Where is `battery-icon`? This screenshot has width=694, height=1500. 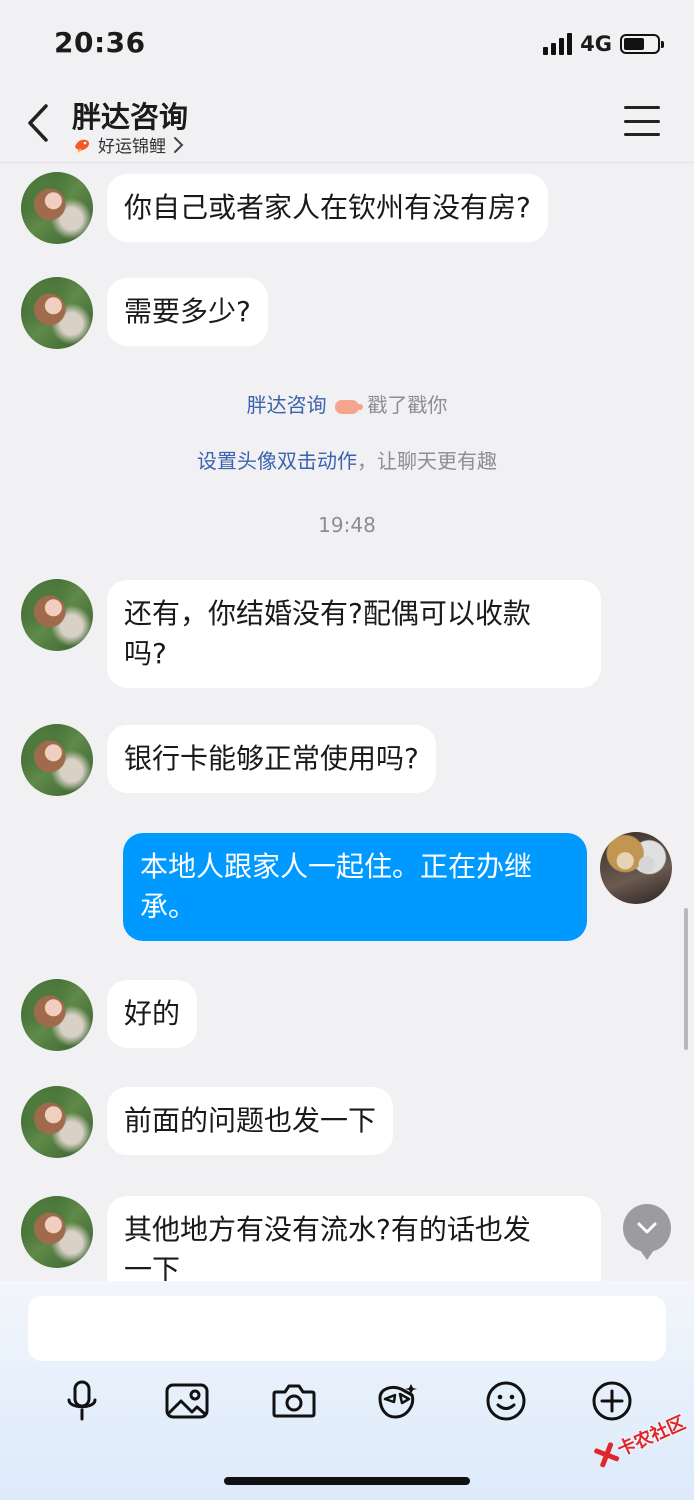 battery-icon is located at coordinates (642, 44).